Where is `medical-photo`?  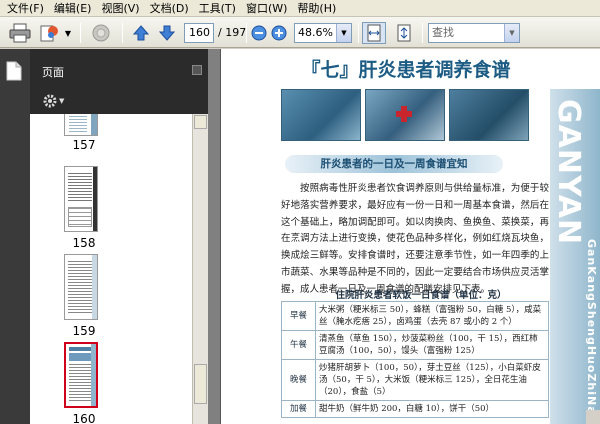 medical-photo is located at coordinates (405, 115).